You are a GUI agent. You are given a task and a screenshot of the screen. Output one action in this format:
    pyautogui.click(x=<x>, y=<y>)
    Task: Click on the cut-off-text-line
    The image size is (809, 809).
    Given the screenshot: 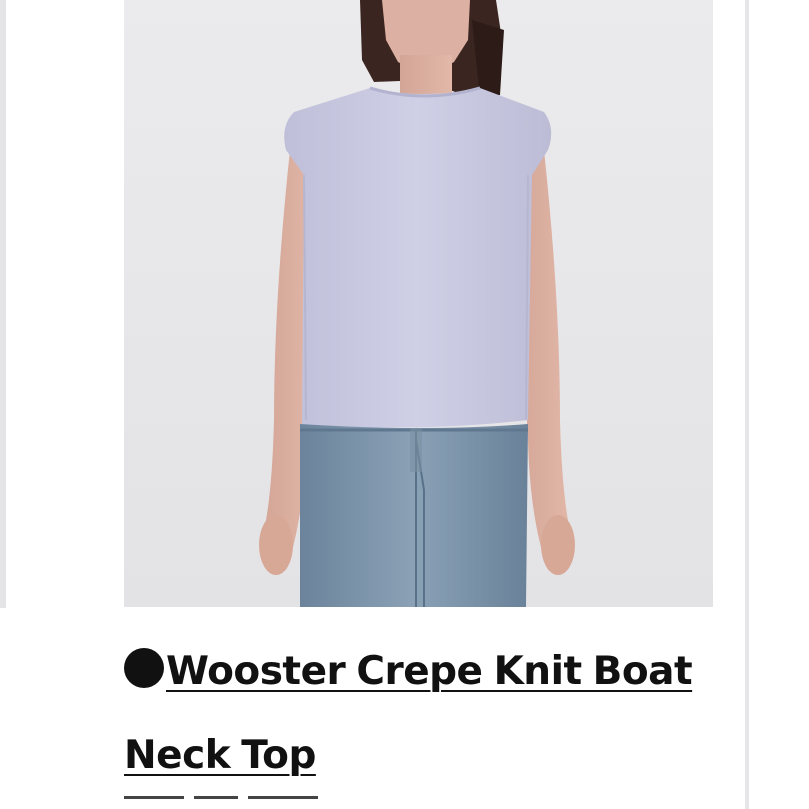 What is the action you would take?
    pyautogui.click(x=239, y=802)
    